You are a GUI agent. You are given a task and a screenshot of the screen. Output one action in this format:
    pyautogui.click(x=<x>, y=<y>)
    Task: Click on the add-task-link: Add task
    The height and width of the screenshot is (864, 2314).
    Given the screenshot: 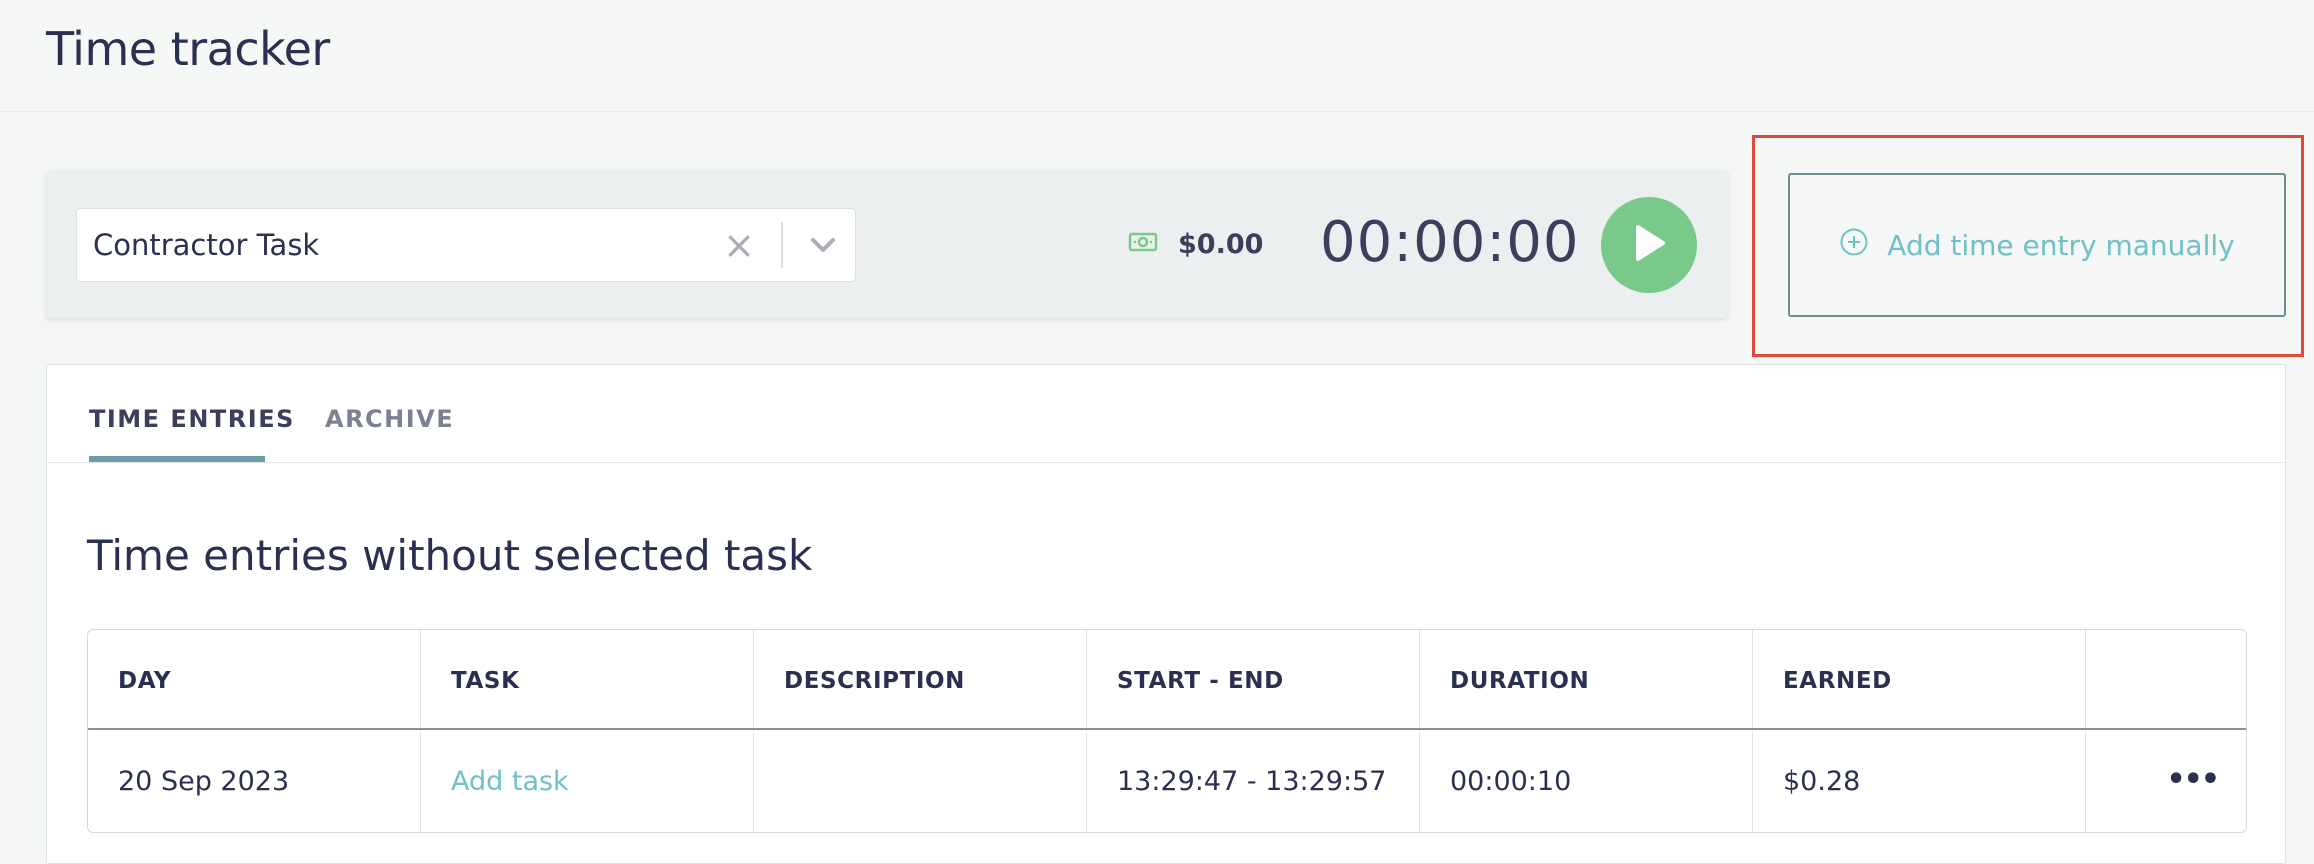 What is the action you would take?
    pyautogui.click(x=510, y=781)
    